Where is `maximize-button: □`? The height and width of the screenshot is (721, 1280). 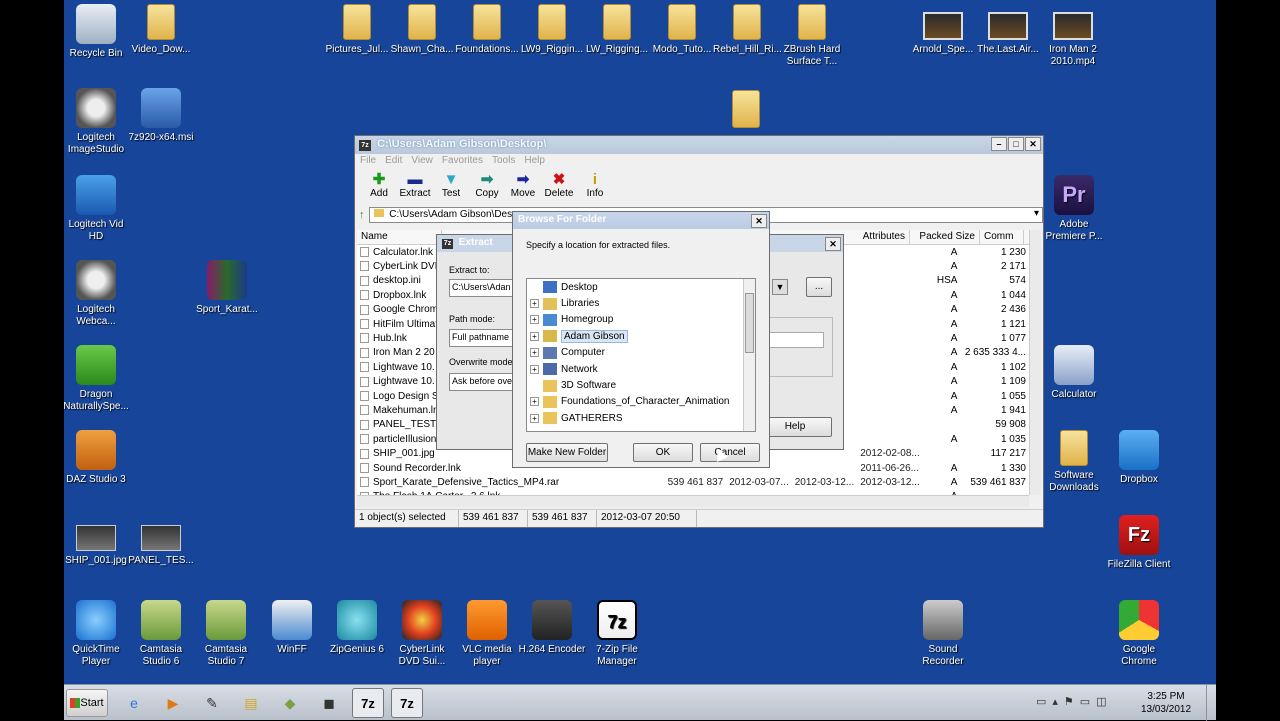
maximize-button: □ is located at coordinates (1016, 144).